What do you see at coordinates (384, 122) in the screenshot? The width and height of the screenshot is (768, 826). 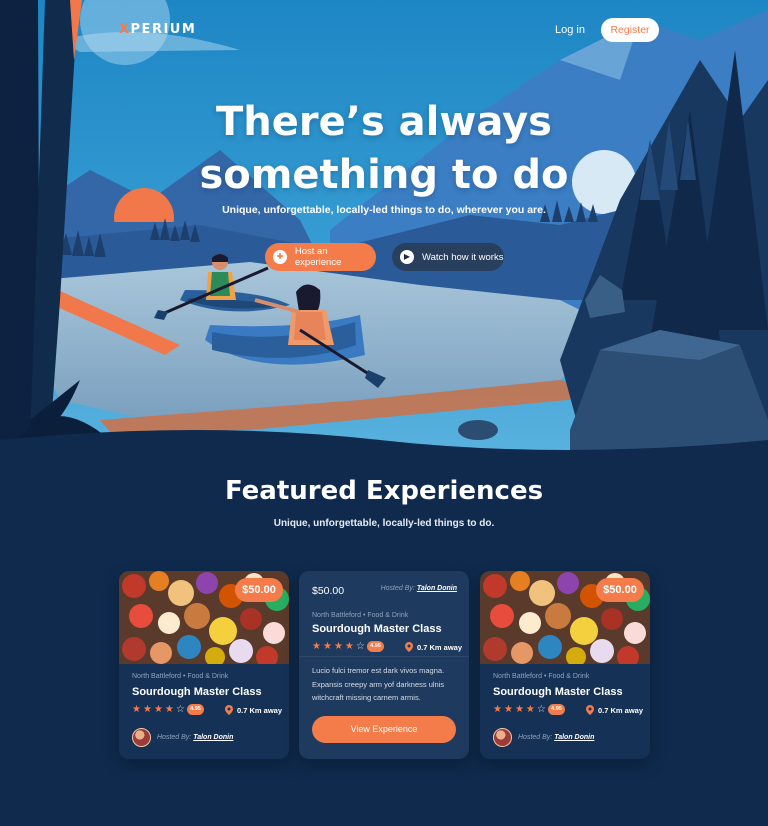 I see `hero-title-line-1: There’s always` at bounding box center [384, 122].